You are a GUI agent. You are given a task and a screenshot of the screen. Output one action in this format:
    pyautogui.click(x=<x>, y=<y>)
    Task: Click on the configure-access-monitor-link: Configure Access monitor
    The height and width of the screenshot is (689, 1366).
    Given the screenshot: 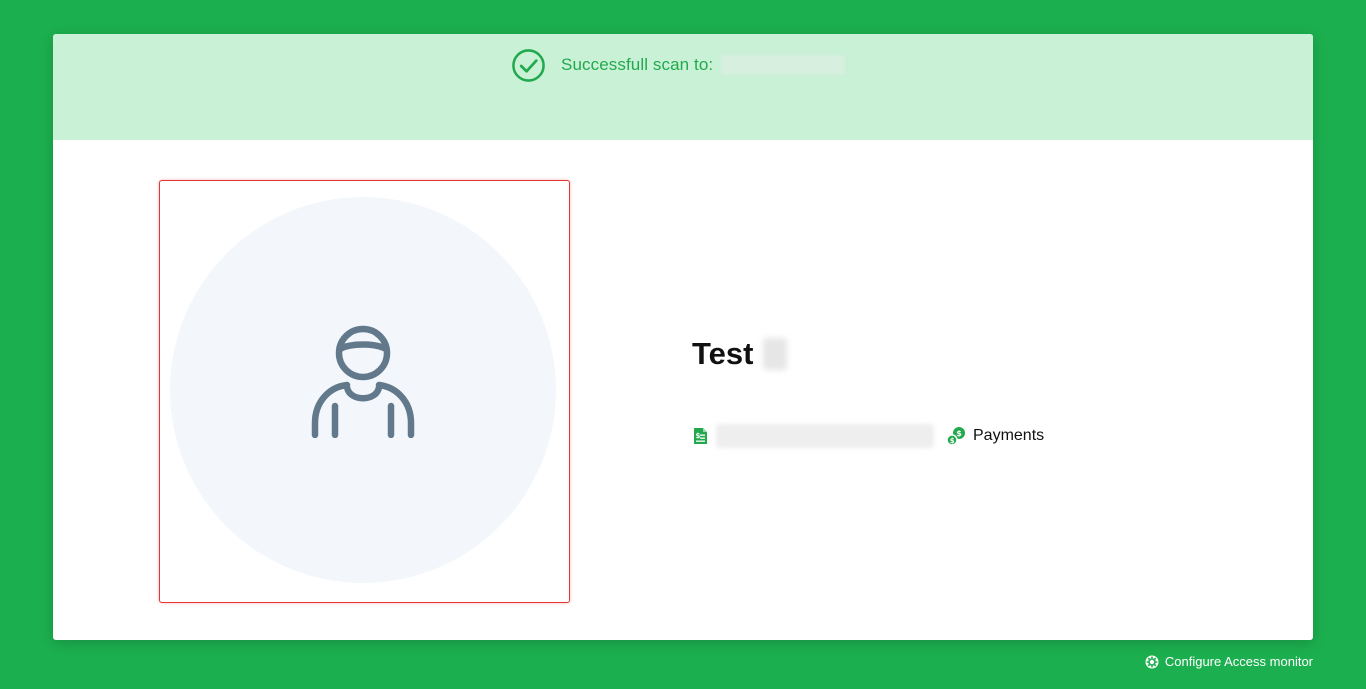 What is the action you would take?
    pyautogui.click(x=1229, y=661)
    